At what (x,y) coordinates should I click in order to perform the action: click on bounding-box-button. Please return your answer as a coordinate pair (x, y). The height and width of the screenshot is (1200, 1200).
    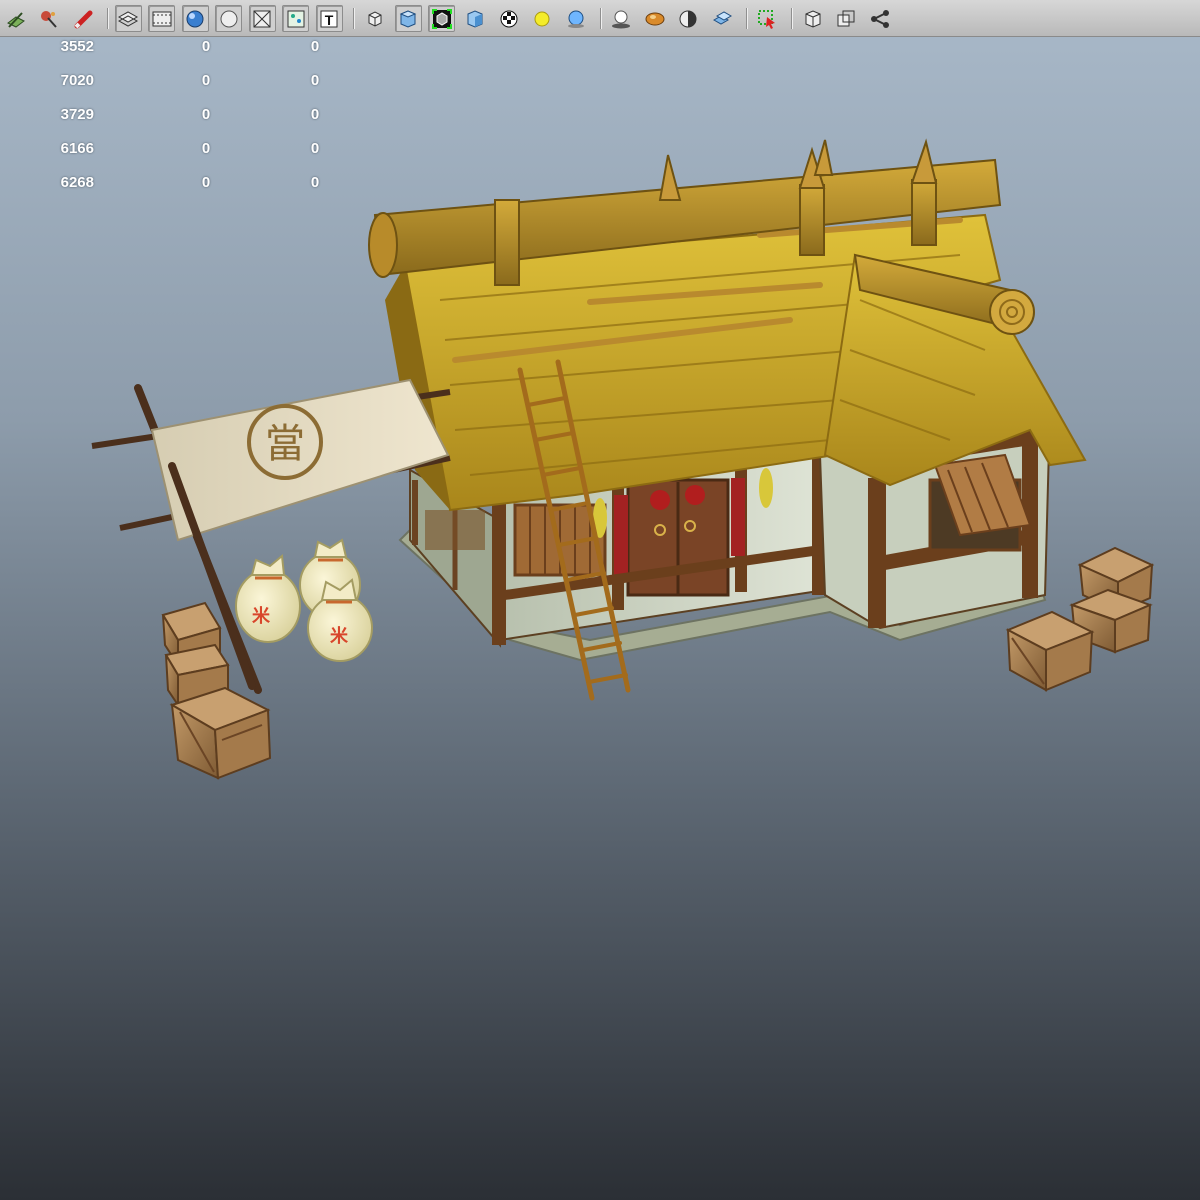
    Looking at the image, I should click on (374, 18).